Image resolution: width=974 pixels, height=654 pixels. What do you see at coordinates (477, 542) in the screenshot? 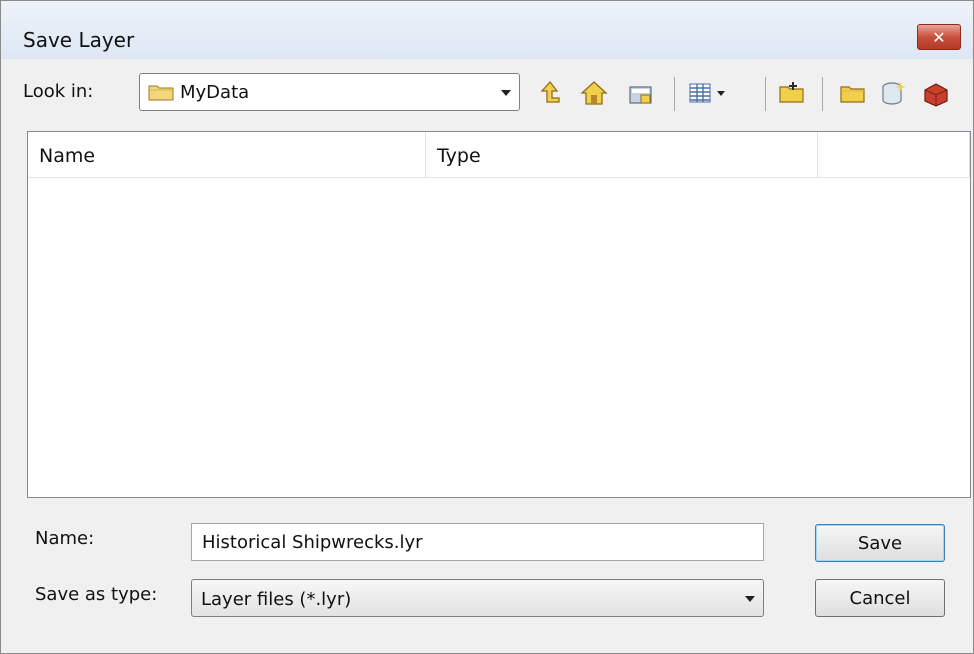
I see `name-field` at bounding box center [477, 542].